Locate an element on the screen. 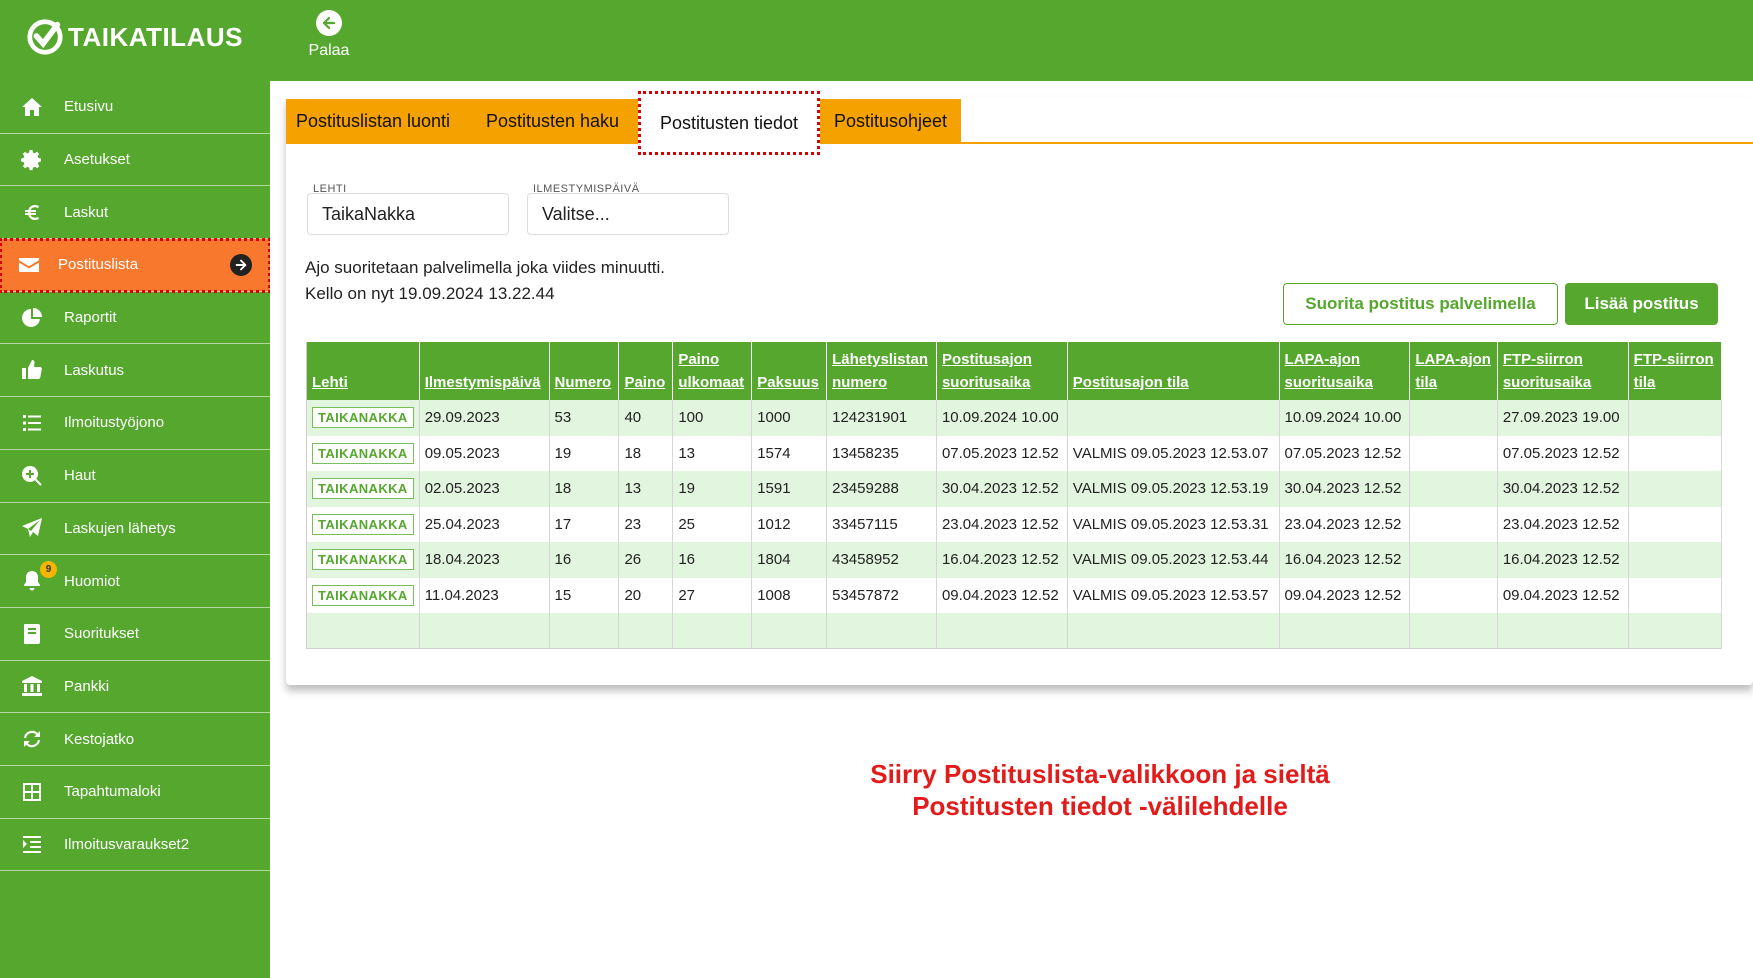 The height and width of the screenshot is (978, 1753). tab-label: Postitusten tiedot is located at coordinates (729, 122).